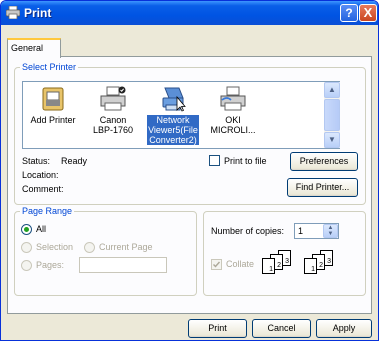  What do you see at coordinates (245, 161) in the screenshot?
I see `print-to-file-label: Print to file` at bounding box center [245, 161].